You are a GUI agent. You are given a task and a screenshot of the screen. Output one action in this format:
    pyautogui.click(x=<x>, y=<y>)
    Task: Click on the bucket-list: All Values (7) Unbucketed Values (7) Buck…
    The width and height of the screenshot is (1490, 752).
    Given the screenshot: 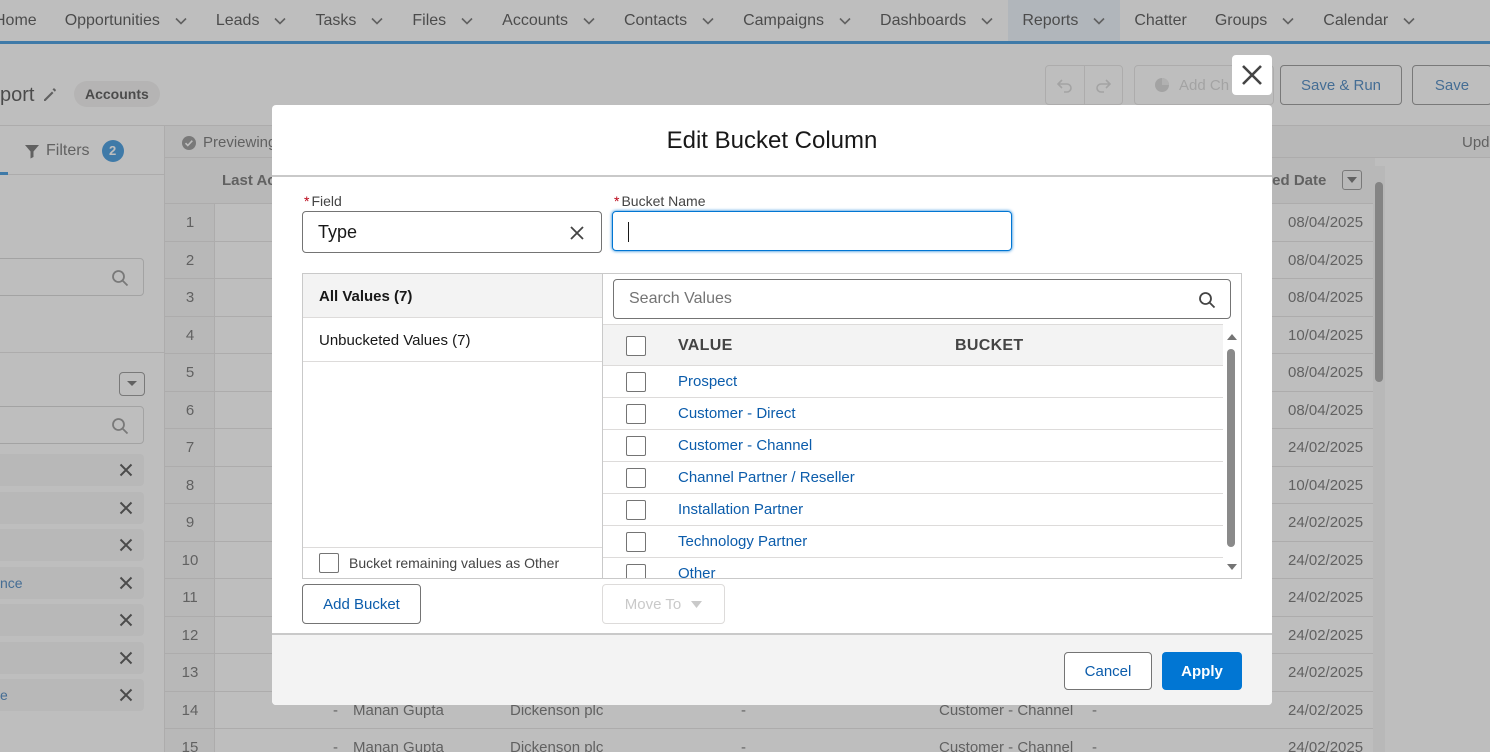 What is the action you would take?
    pyautogui.click(x=453, y=426)
    